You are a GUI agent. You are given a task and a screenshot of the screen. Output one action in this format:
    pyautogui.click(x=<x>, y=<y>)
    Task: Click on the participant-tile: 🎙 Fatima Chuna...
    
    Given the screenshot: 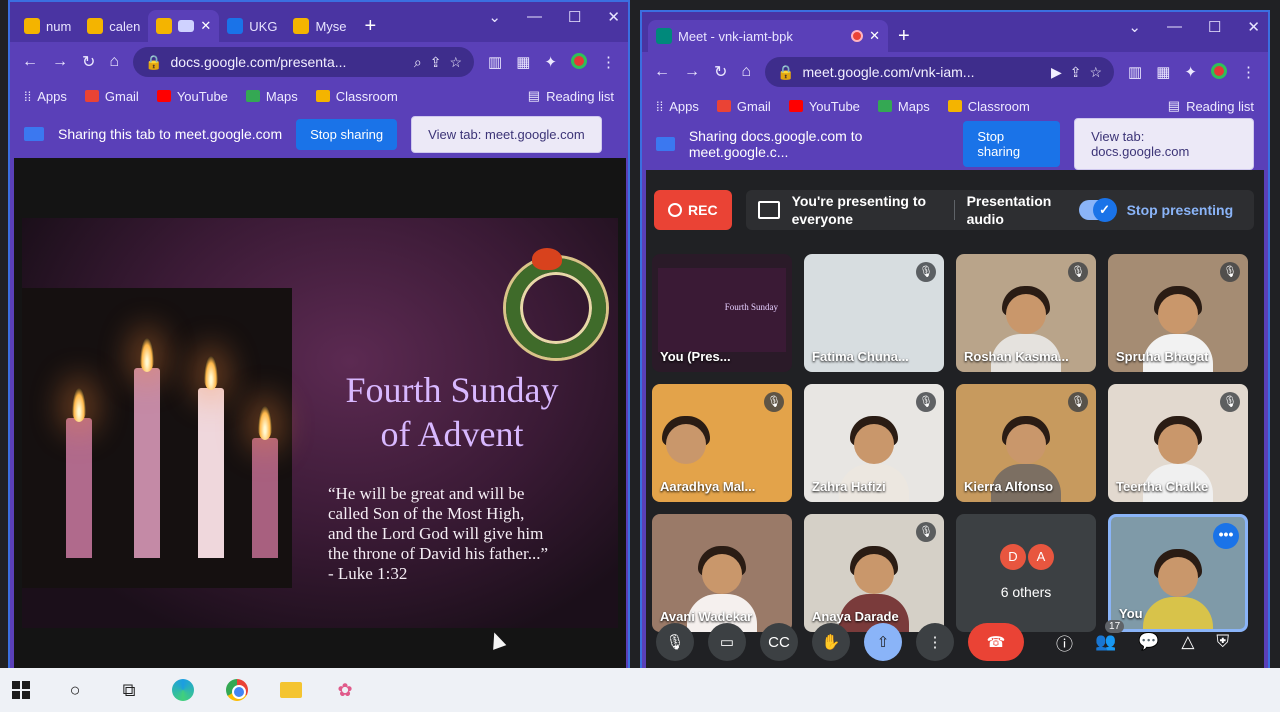 What is the action you would take?
    pyautogui.click(x=874, y=313)
    